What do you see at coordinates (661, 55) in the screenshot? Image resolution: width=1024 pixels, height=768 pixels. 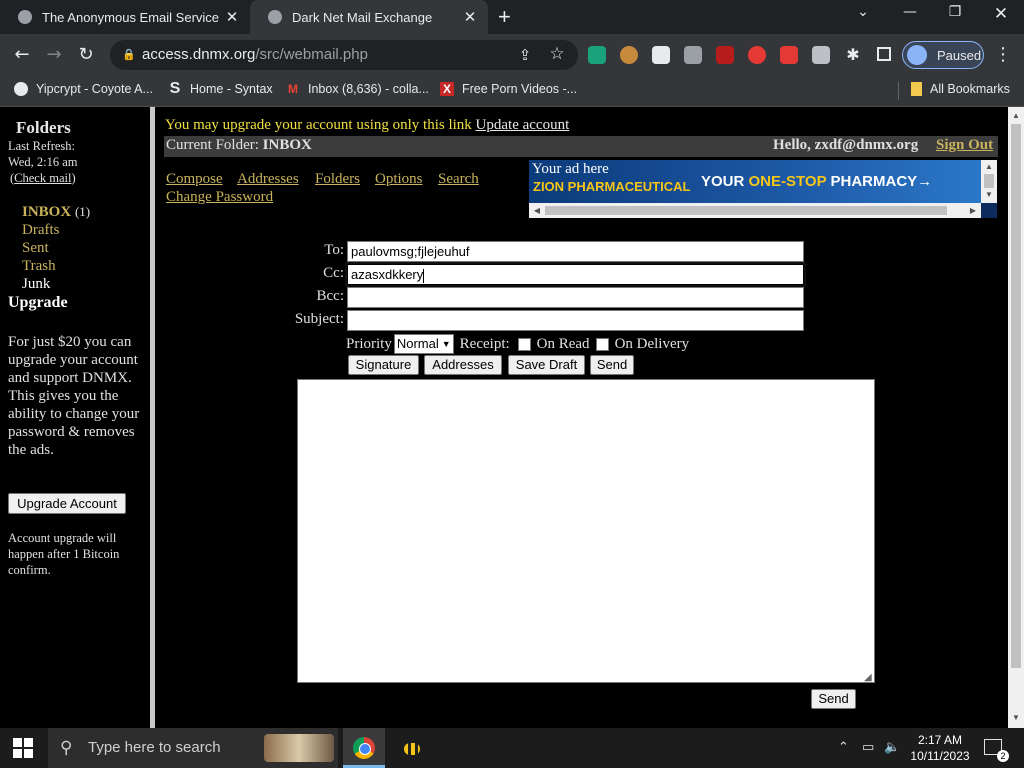 I see `extension-glasses-icon` at bounding box center [661, 55].